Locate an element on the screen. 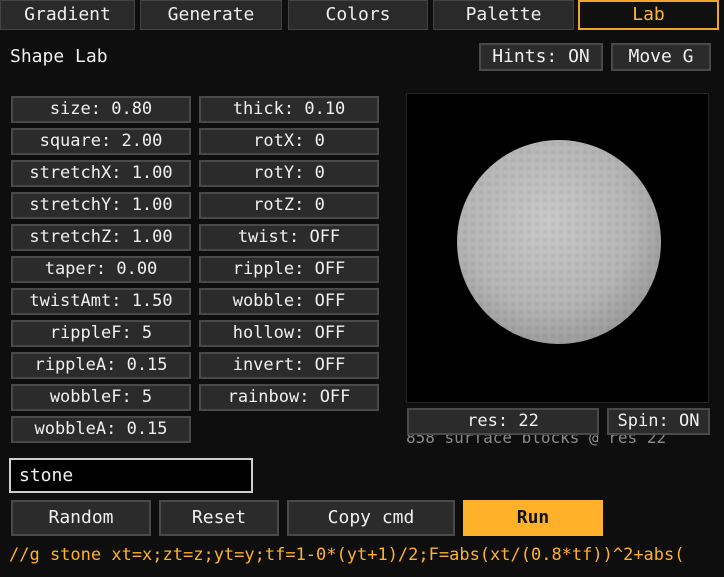  param-thick-button: thick: 0.10 is located at coordinates (289, 109).